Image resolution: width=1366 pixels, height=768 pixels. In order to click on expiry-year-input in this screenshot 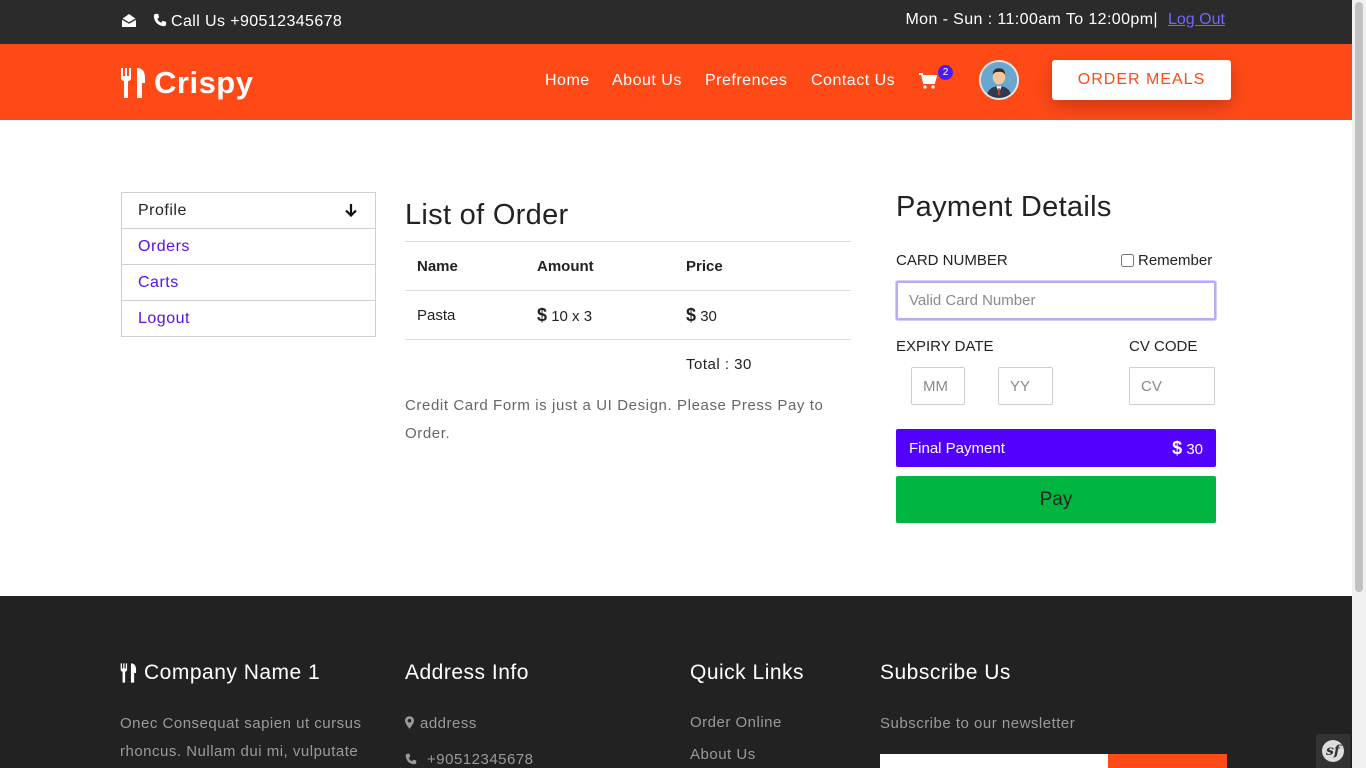, I will do `click(1025, 386)`.